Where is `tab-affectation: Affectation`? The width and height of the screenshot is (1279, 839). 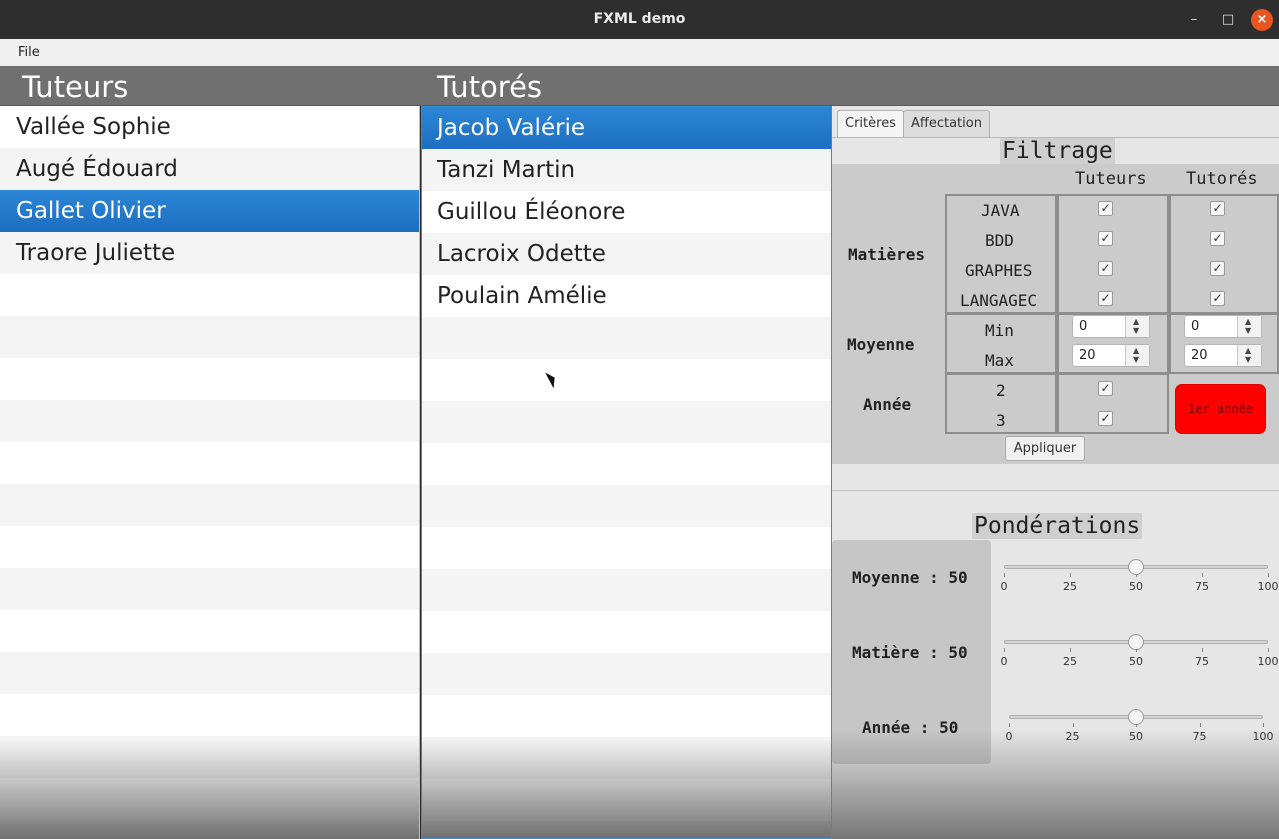
tab-affectation: Affectation is located at coordinates (946, 123).